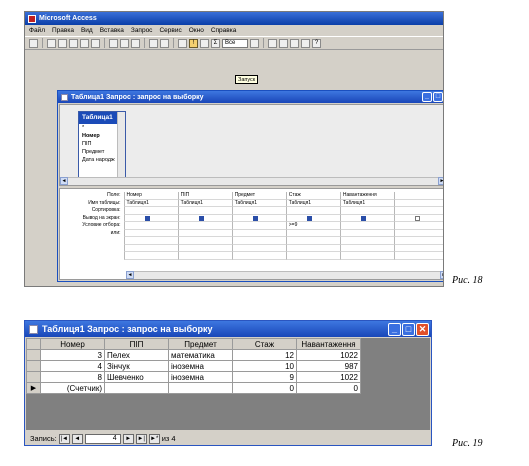 This screenshot has width=529, height=466. What do you see at coordinates (72, 388) in the screenshot?
I see `cell-number: (Счетчик)` at bounding box center [72, 388].